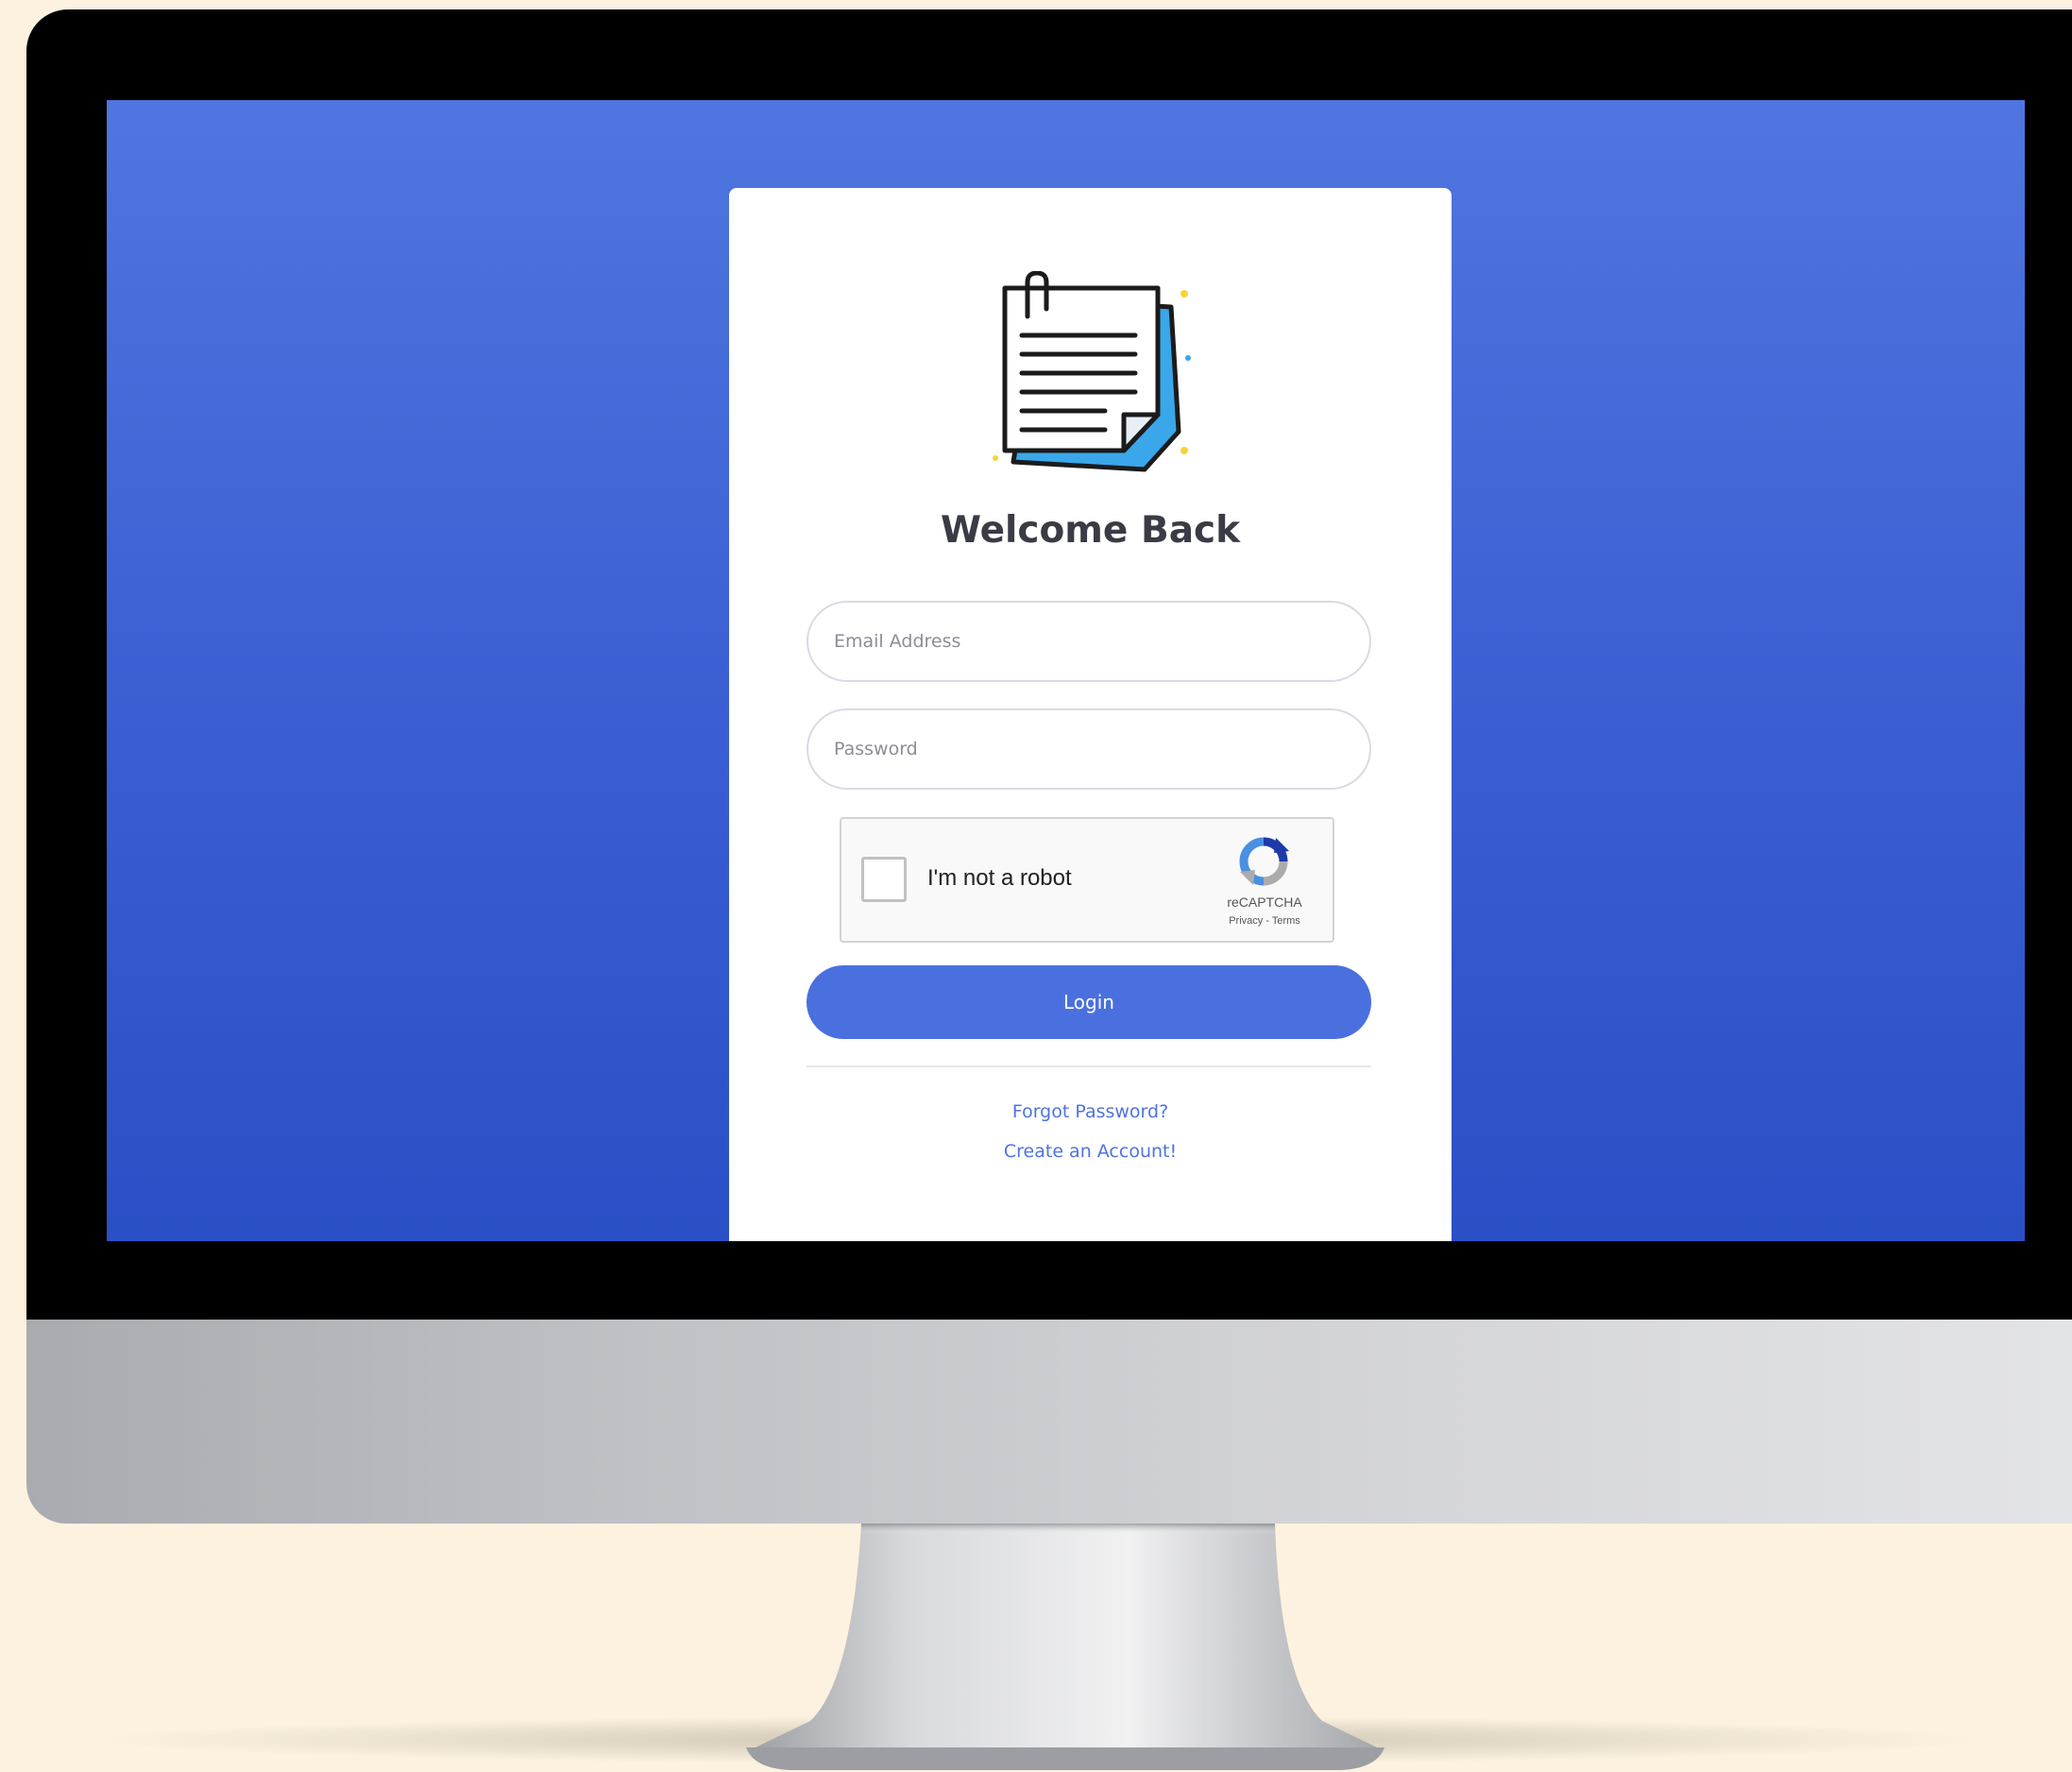 The image size is (2072, 1772). I want to click on recaptcha-label: I'm not a robot, so click(1000, 878).